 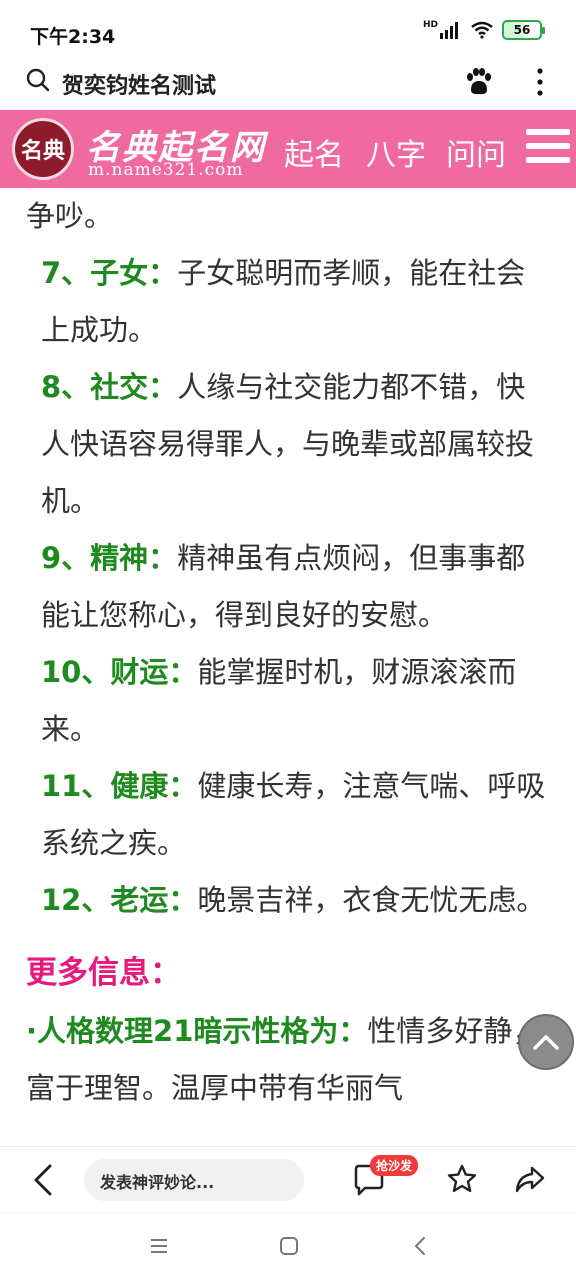 I want to click on nav-wenwen: 问问, so click(x=476, y=152).